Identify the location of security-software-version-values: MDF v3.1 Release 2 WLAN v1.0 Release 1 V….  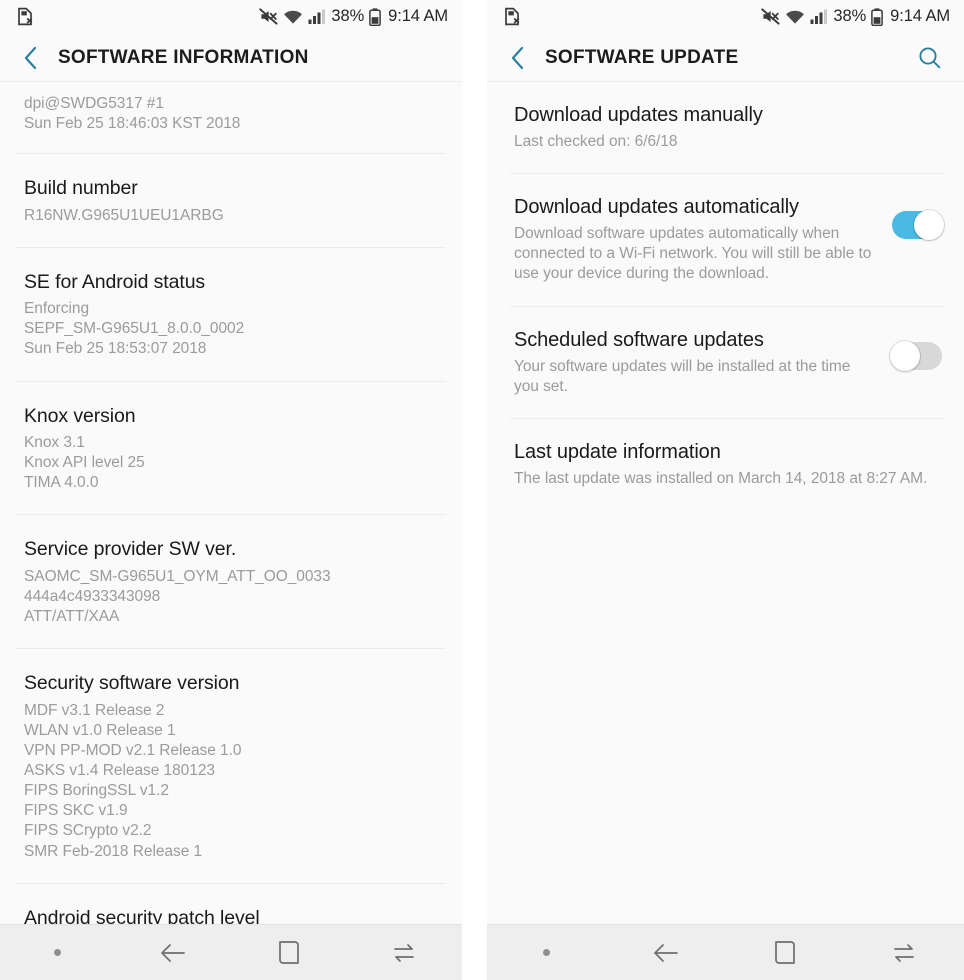
(231, 781).